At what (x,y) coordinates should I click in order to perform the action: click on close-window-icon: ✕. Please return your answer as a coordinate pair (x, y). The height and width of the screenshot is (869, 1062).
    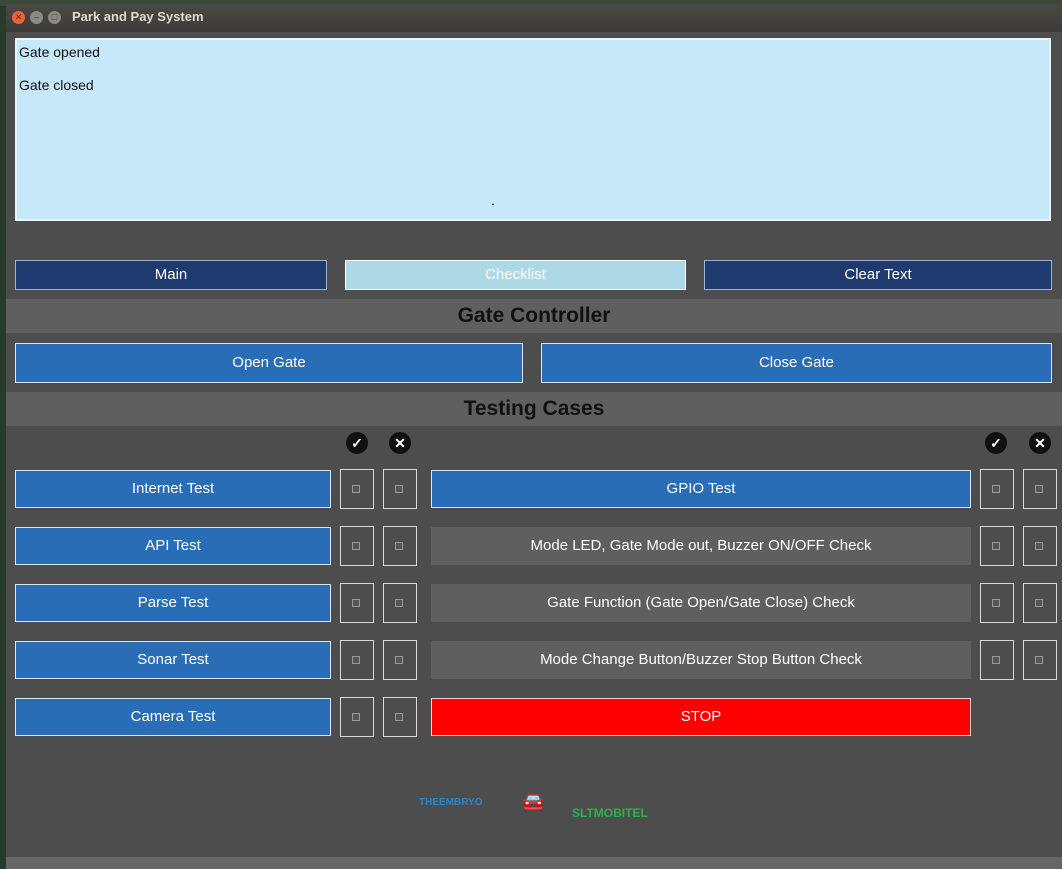
    Looking at the image, I should click on (18, 17).